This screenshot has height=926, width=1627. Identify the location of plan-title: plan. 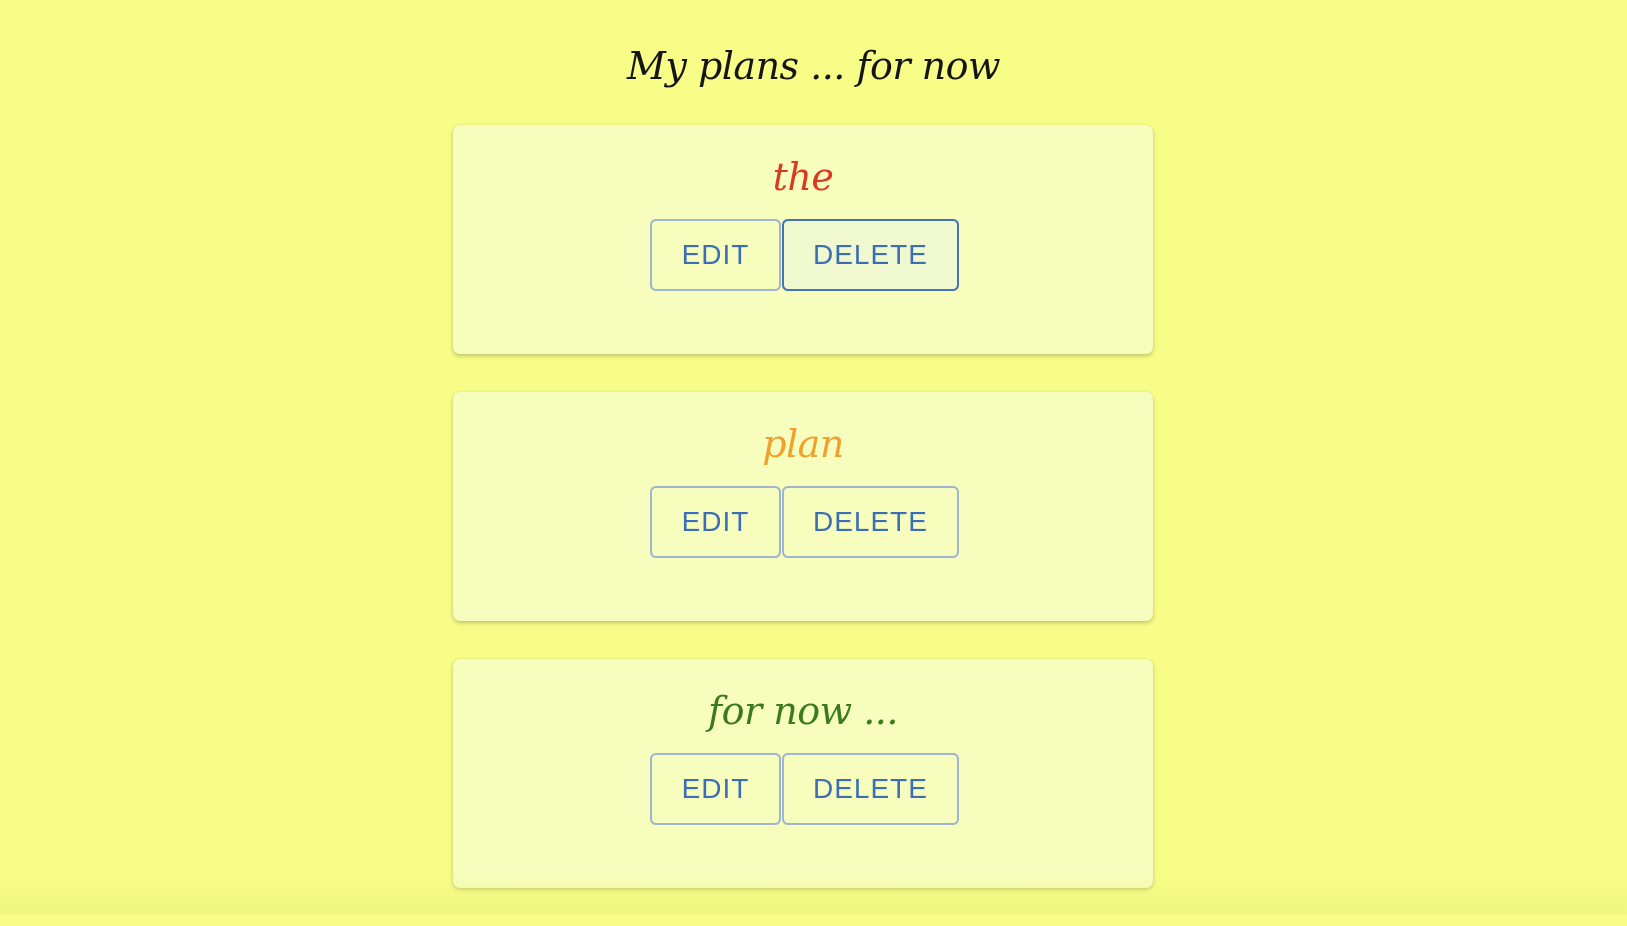
(803, 444).